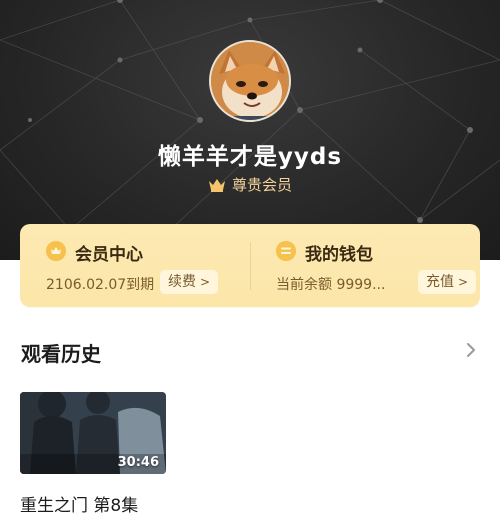 The width and height of the screenshot is (500, 530). What do you see at coordinates (250, 157) in the screenshot?
I see `username: 懒羊羊才是yyds` at bounding box center [250, 157].